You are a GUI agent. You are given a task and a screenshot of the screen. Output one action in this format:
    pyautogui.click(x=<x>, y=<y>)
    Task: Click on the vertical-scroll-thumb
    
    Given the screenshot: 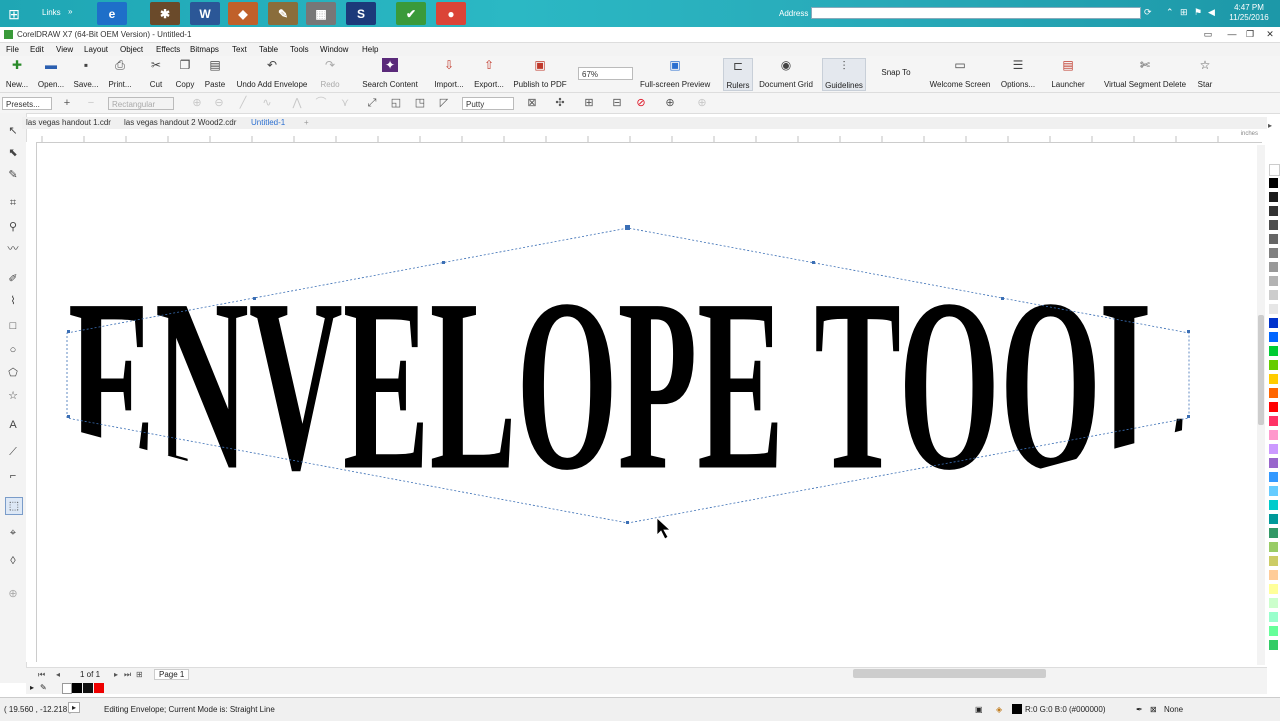 What is the action you would take?
    pyautogui.click(x=1261, y=370)
    